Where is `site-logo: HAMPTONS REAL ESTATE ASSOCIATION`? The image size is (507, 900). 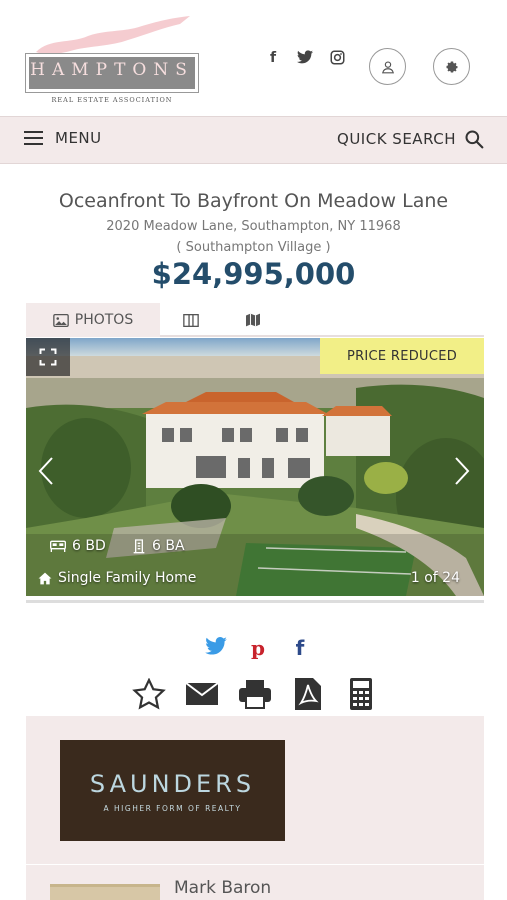
site-logo: HAMPTONS REAL ESTATE ASSOCIATION is located at coordinates (112, 60).